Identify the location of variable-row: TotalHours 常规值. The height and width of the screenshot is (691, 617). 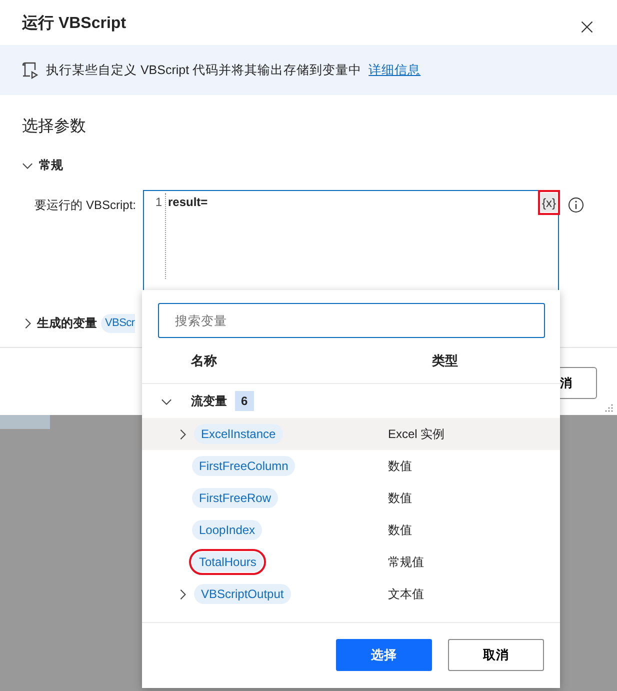
(351, 562).